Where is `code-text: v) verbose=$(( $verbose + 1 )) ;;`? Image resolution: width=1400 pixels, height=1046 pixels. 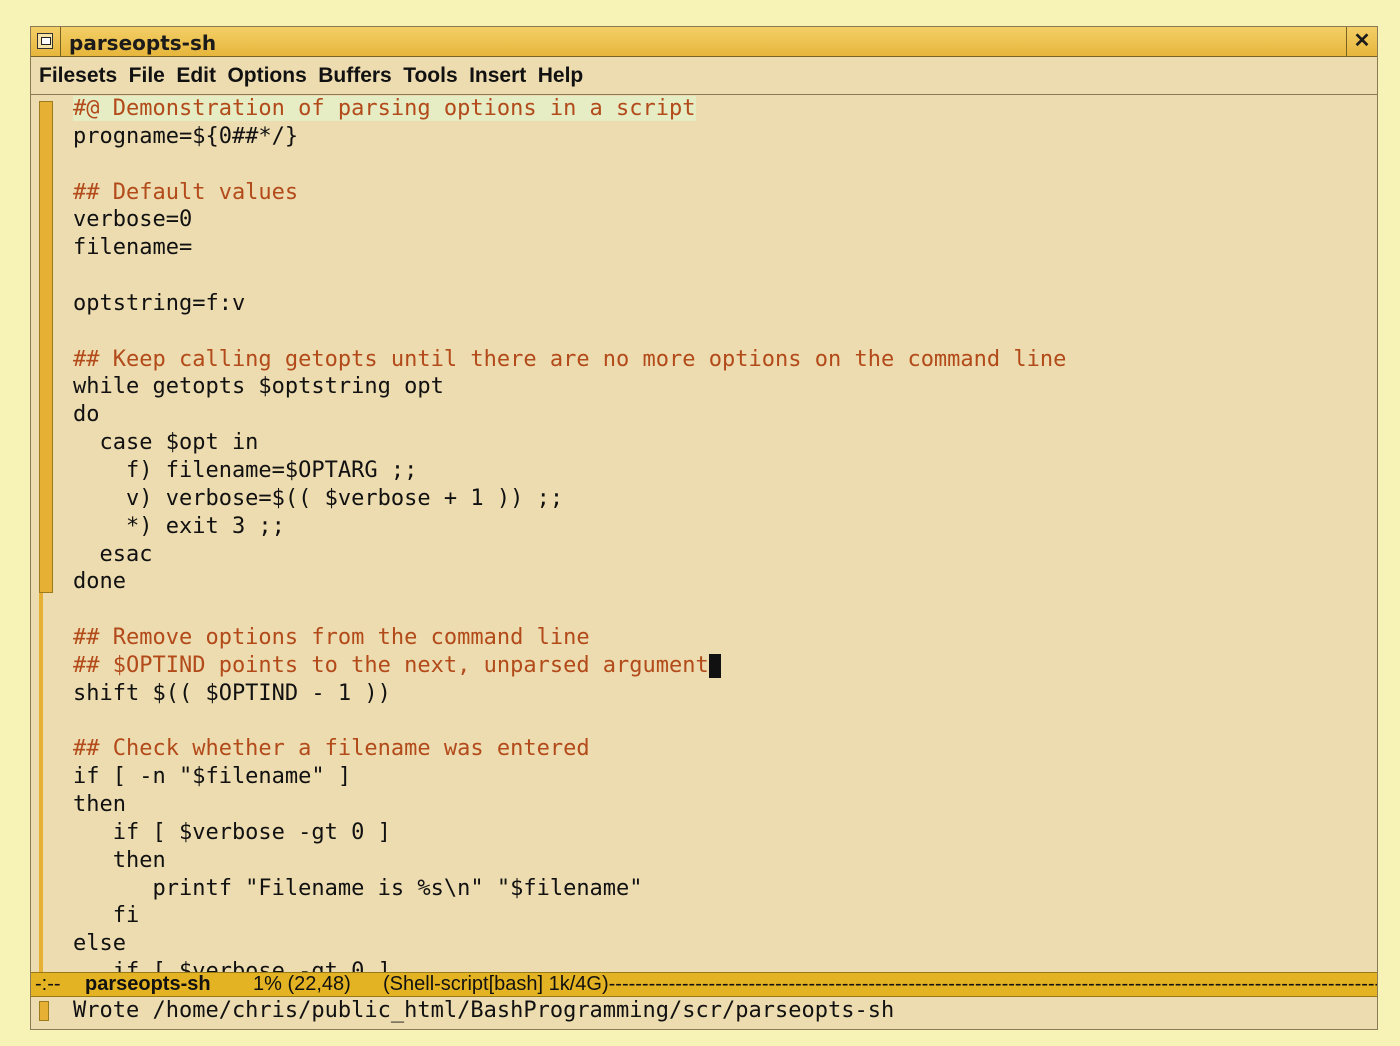 code-text: v) verbose=$(( $verbose + 1 )) ;; is located at coordinates (318, 498).